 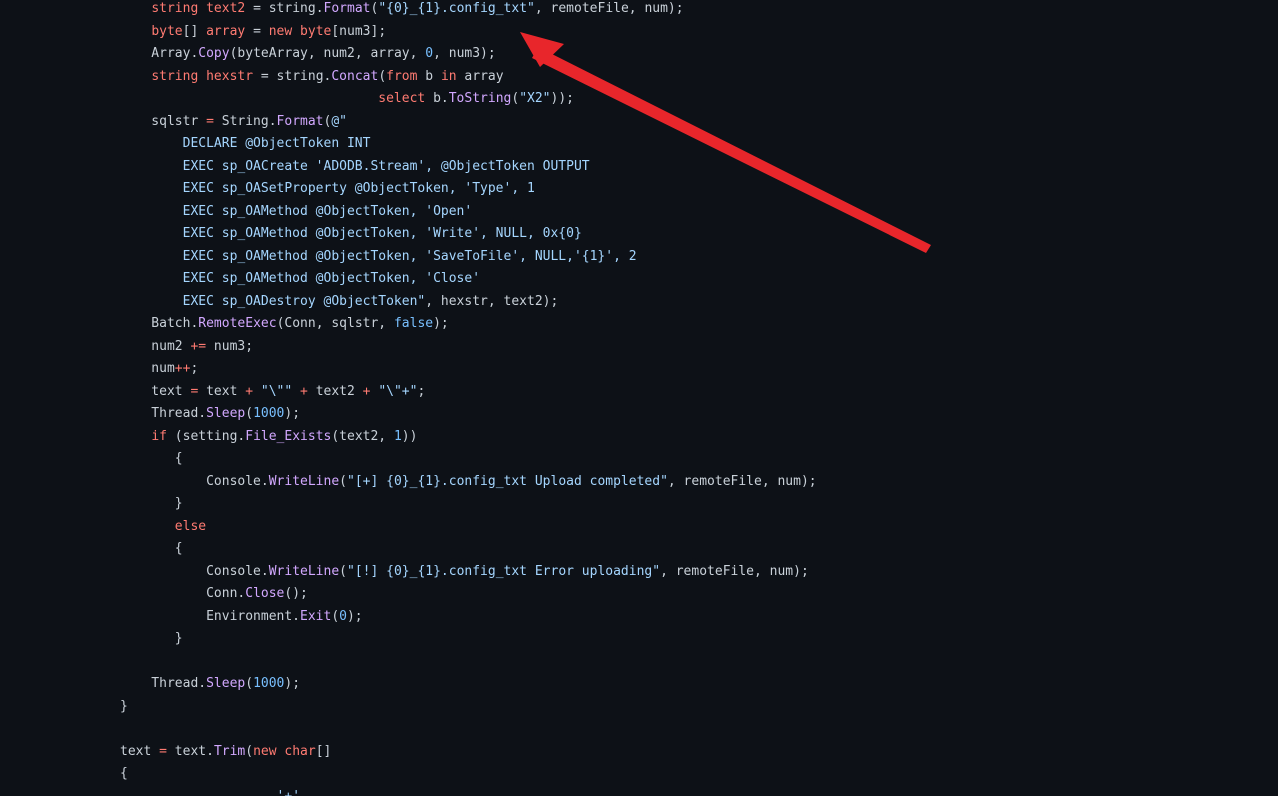 I want to click on code-token: Array., so click(x=159, y=53).